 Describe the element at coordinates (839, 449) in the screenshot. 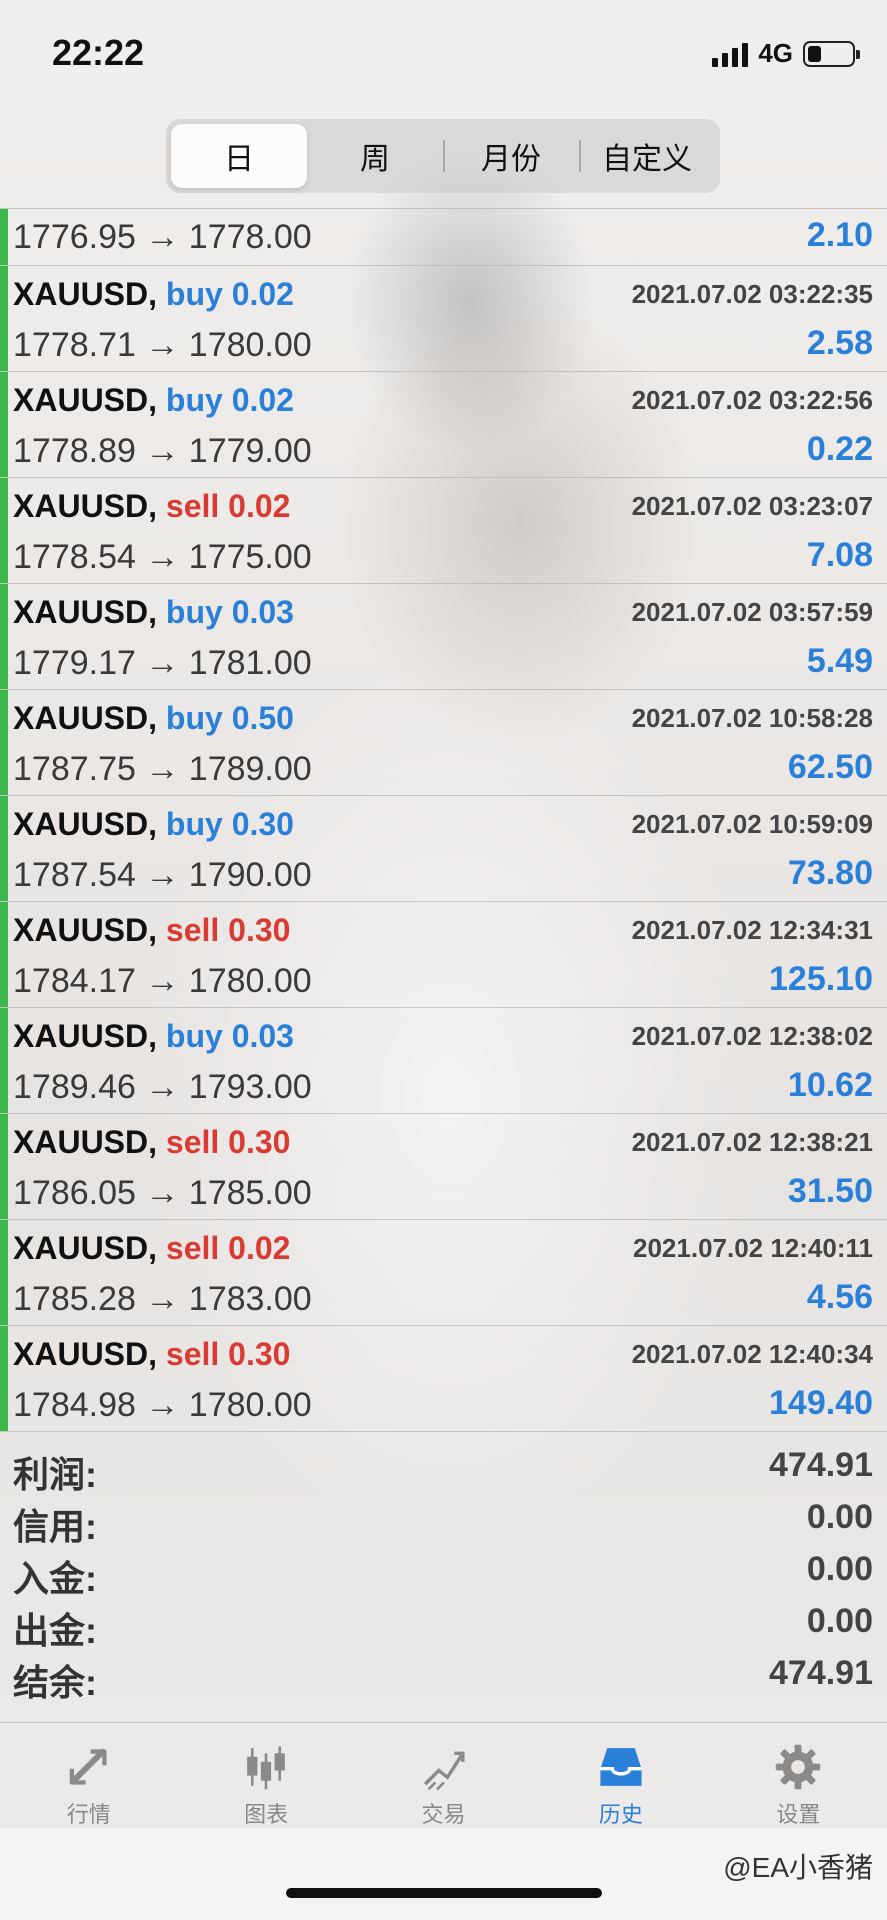

I see `trade-profit: 0.22` at that location.